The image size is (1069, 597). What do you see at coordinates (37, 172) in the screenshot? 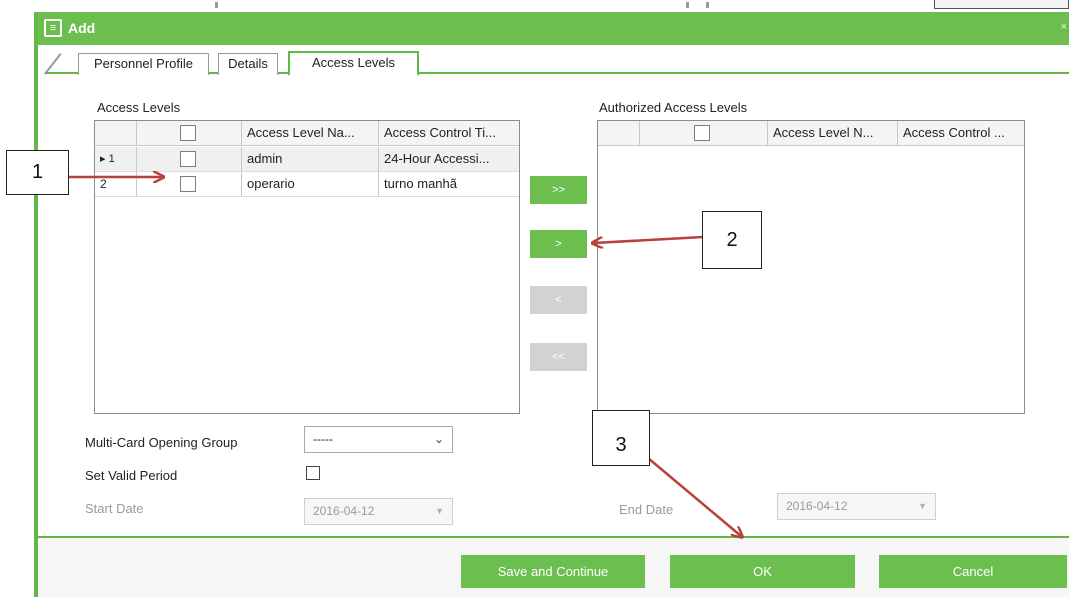
I see `callout-1: 1` at bounding box center [37, 172].